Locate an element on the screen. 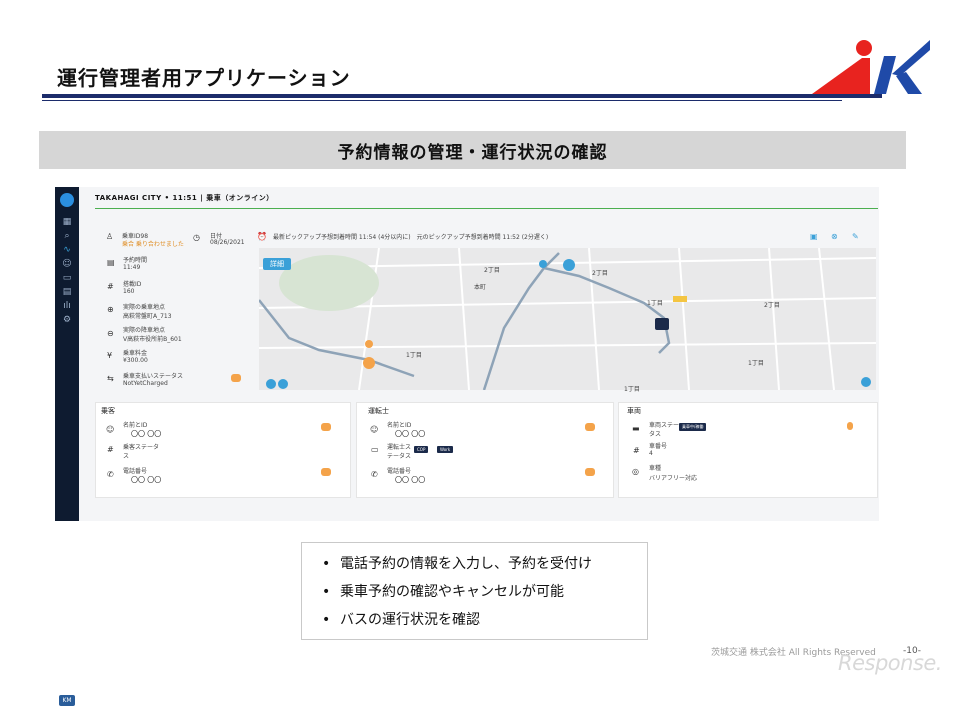 Image resolution: width=968 pixels, height=706 pixels. route-map is located at coordinates (567, 319).